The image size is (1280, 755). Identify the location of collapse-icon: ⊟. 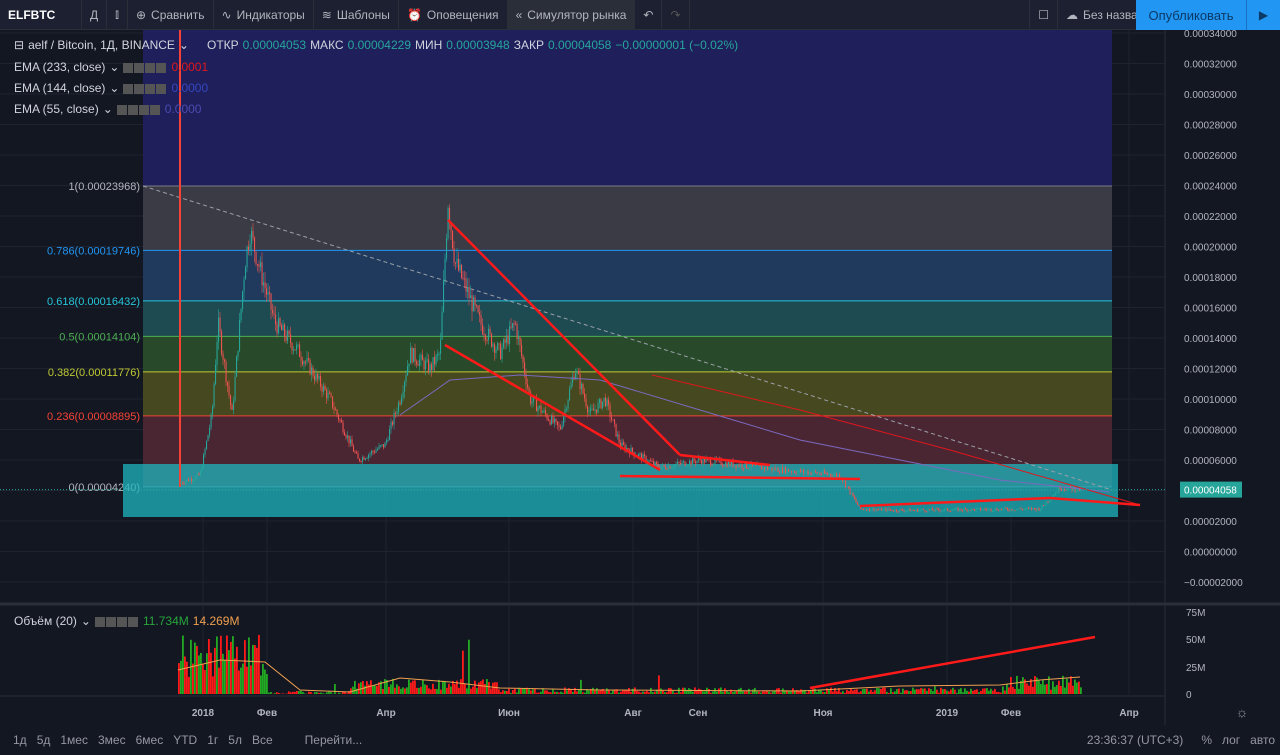
(19, 45).